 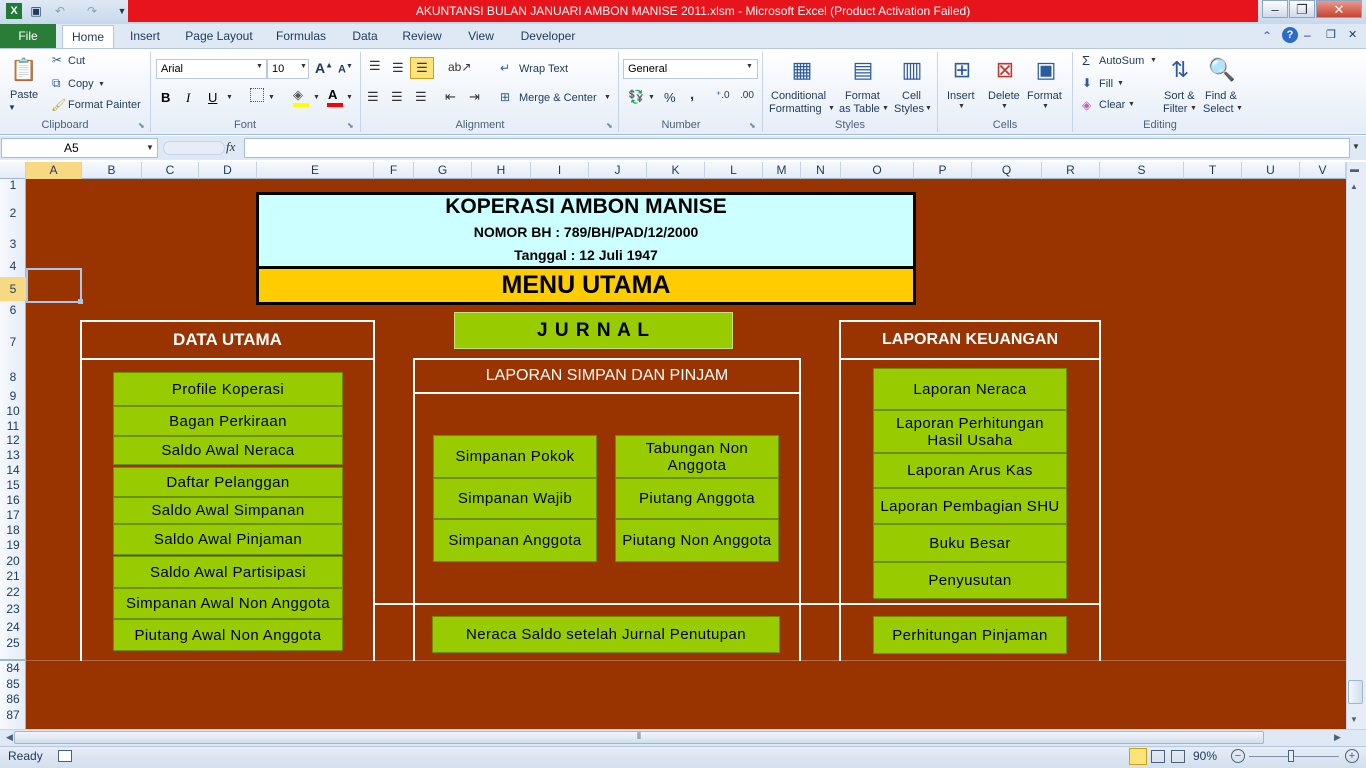 What do you see at coordinates (1290, 35) in the screenshot?
I see `help-icon: ?` at bounding box center [1290, 35].